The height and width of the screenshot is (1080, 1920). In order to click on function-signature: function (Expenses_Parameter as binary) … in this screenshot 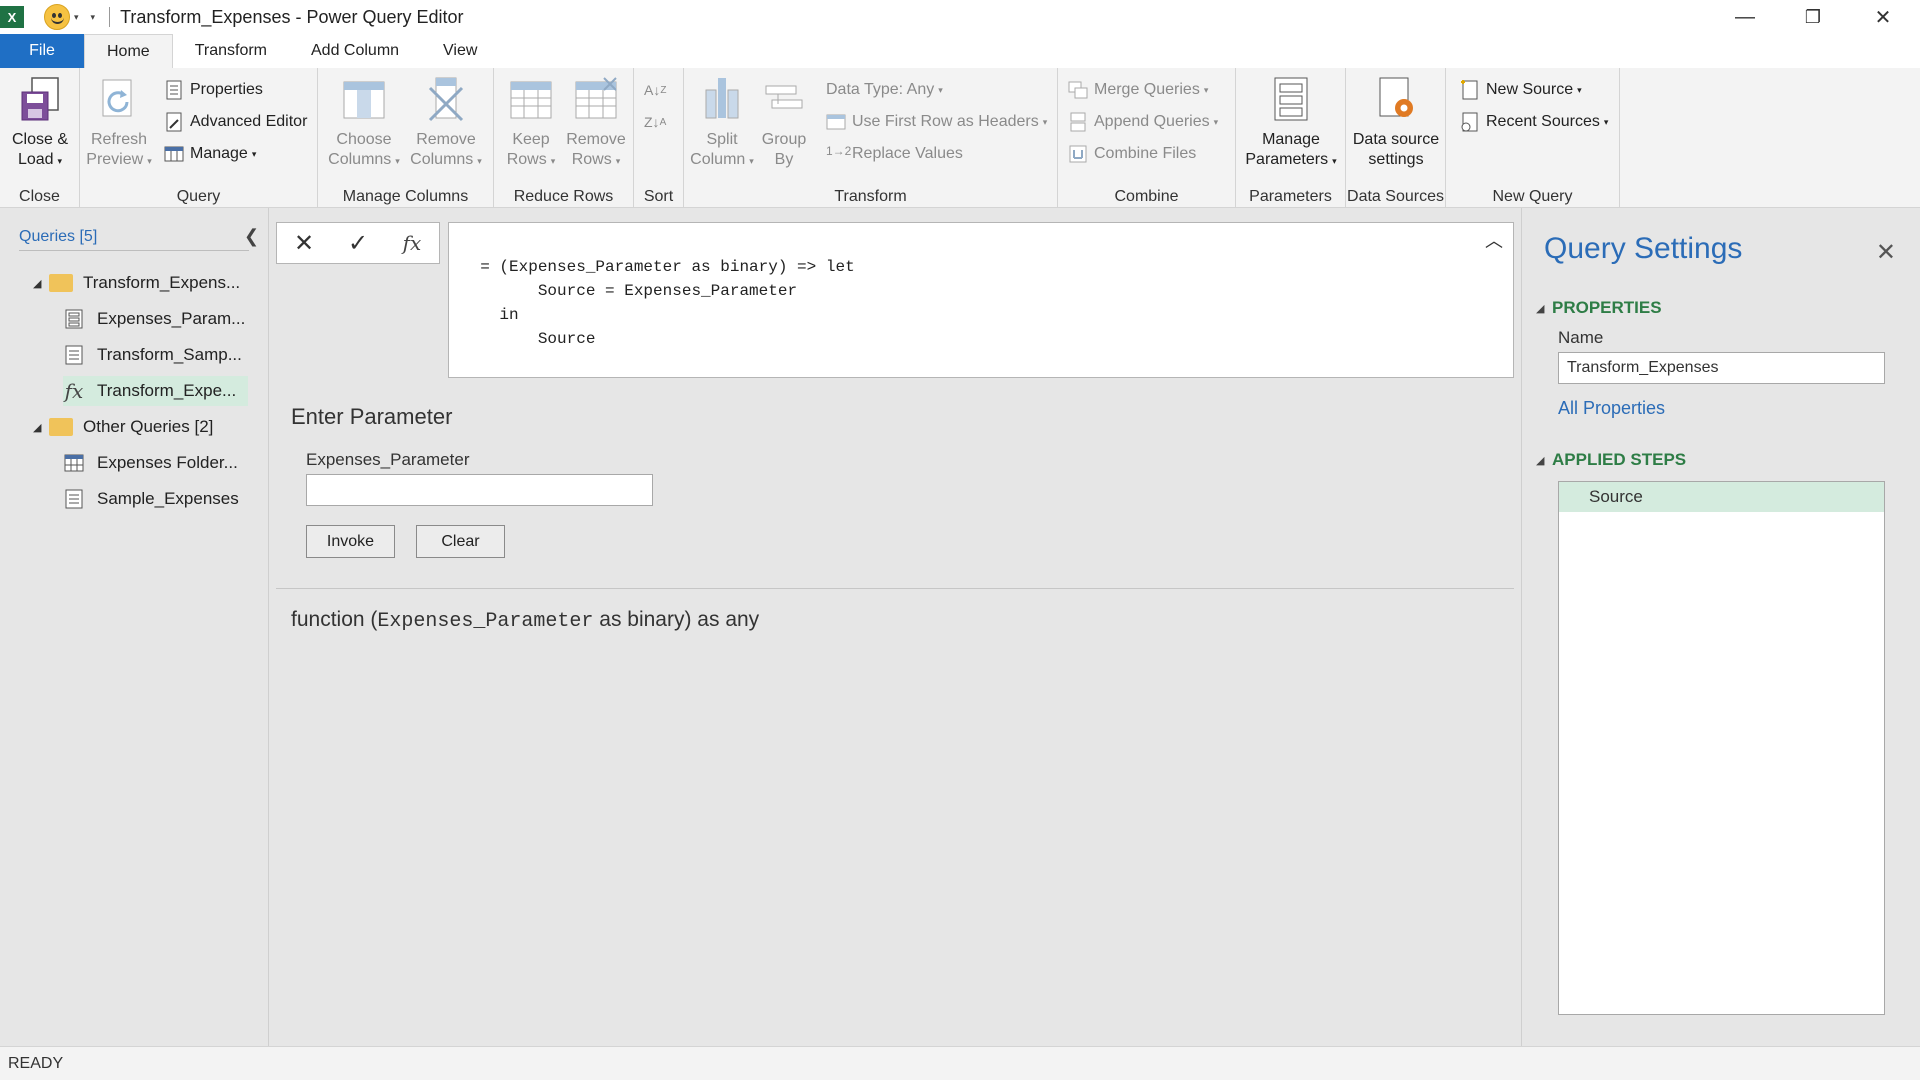, I will do `click(525, 620)`.